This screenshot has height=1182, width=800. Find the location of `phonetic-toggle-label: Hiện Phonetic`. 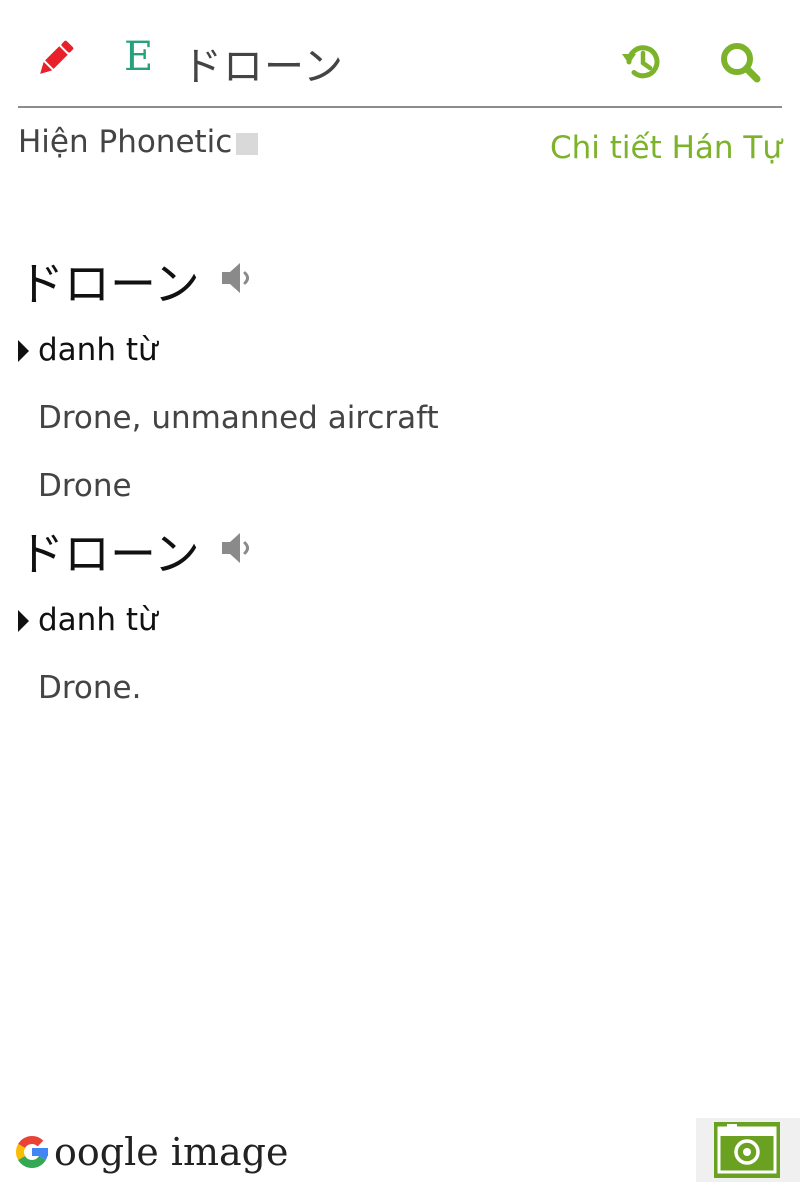

phonetic-toggle-label: Hiện Phonetic is located at coordinates (125, 142).